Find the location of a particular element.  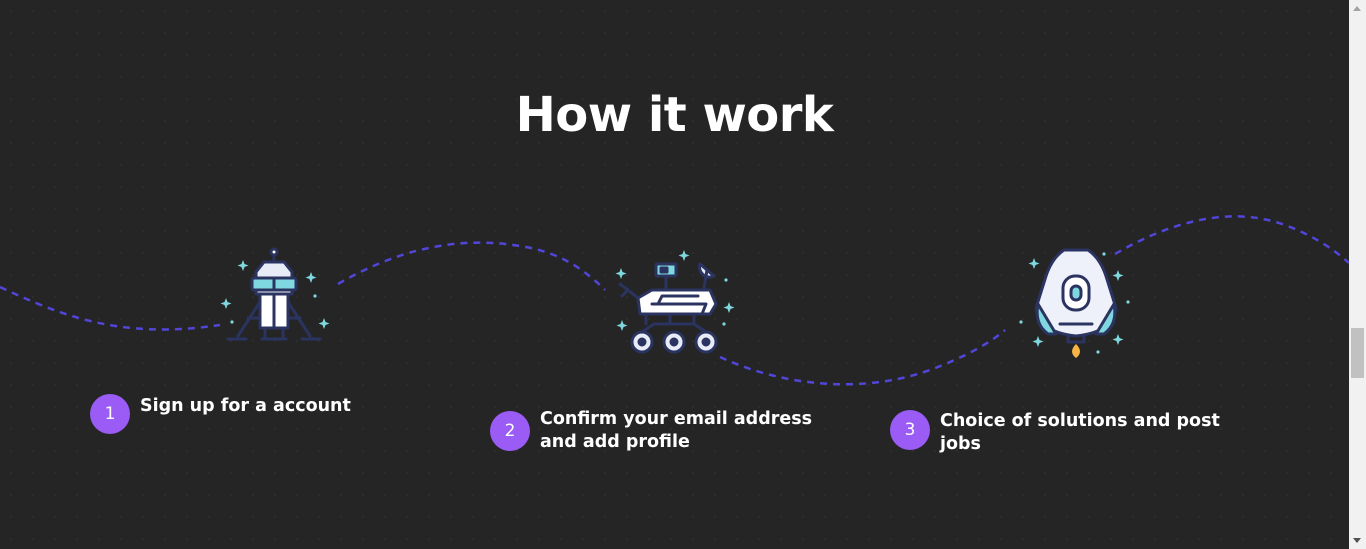

lunar-lander-icon is located at coordinates (275, 294).